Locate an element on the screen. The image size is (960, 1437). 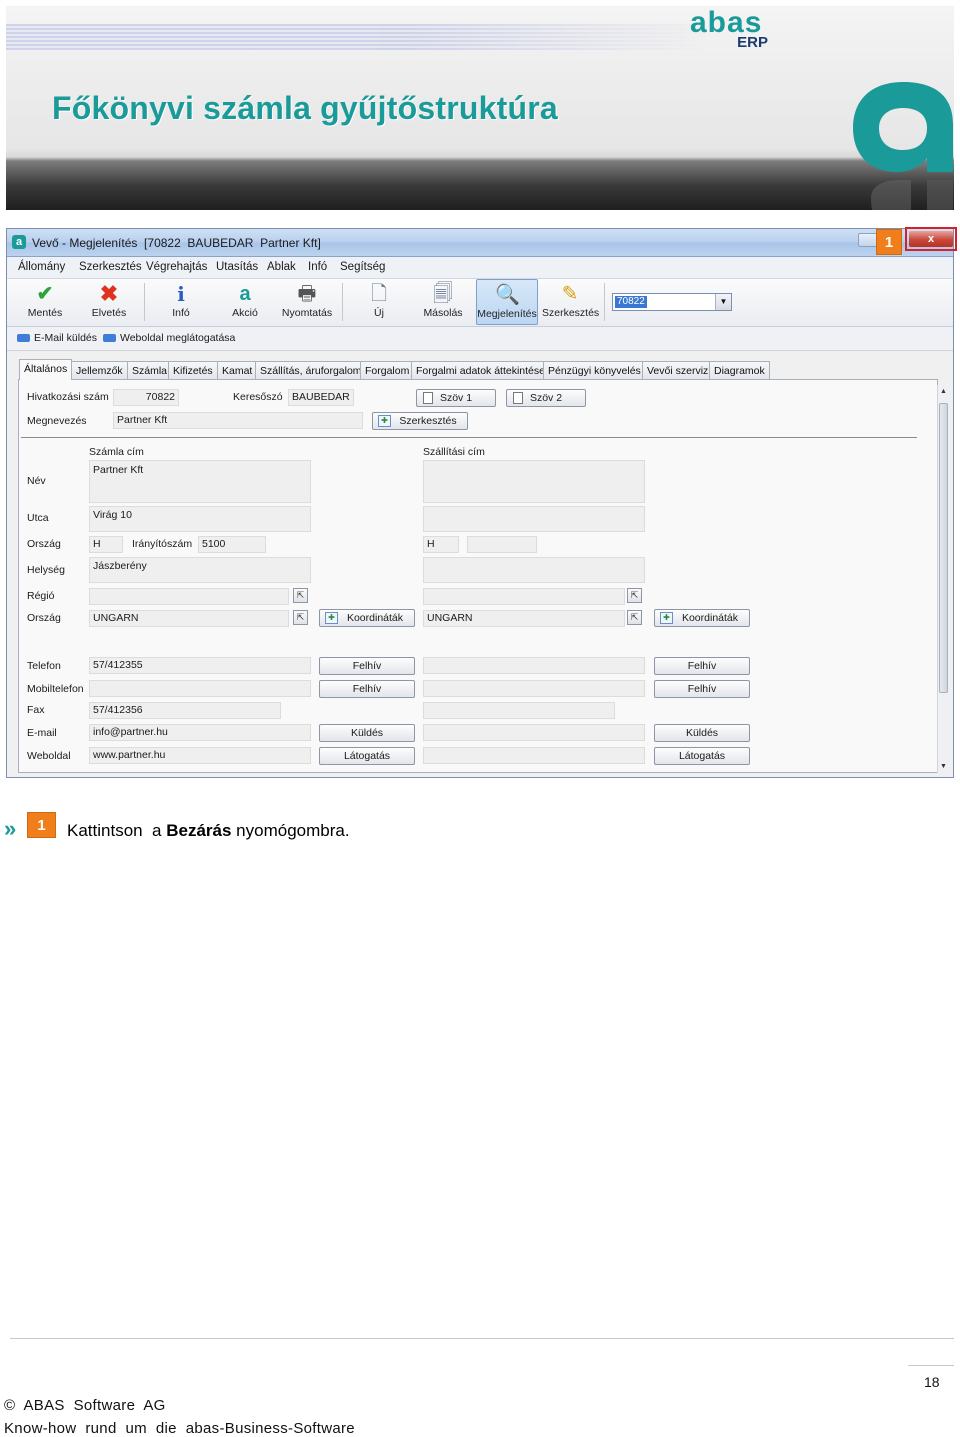
region-picker-icon: ⇱ is located at coordinates (300, 595).